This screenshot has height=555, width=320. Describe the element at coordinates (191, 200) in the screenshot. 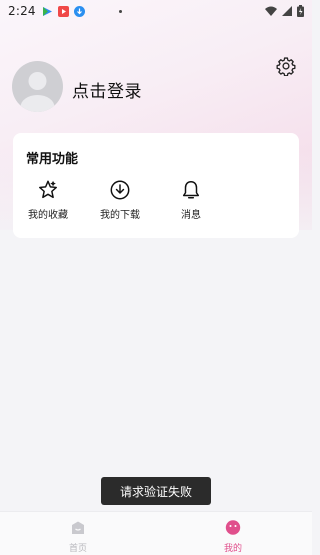

I see `messages-button: 消息` at that location.